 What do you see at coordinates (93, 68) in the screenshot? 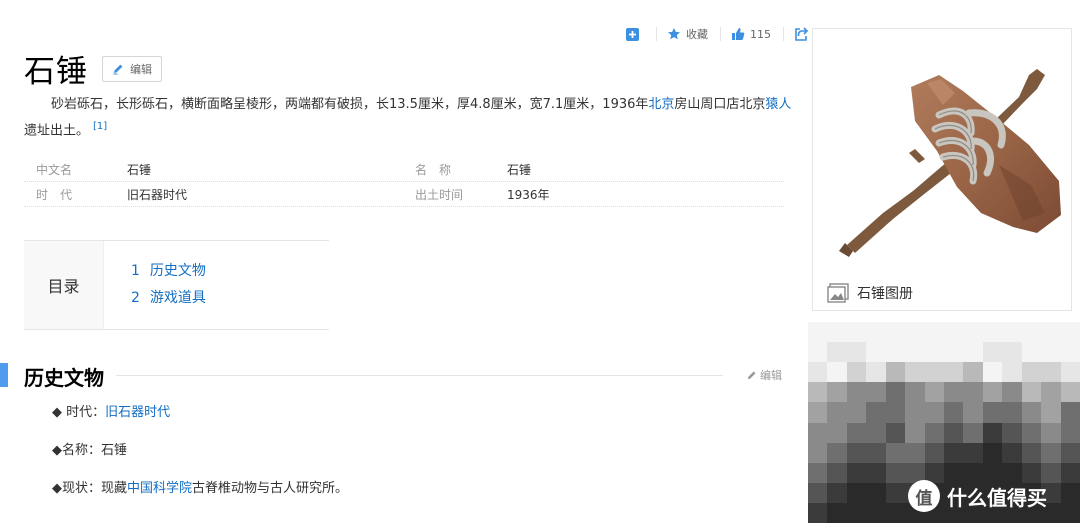
I see `title-row: 石锤 编辑` at bounding box center [93, 68].